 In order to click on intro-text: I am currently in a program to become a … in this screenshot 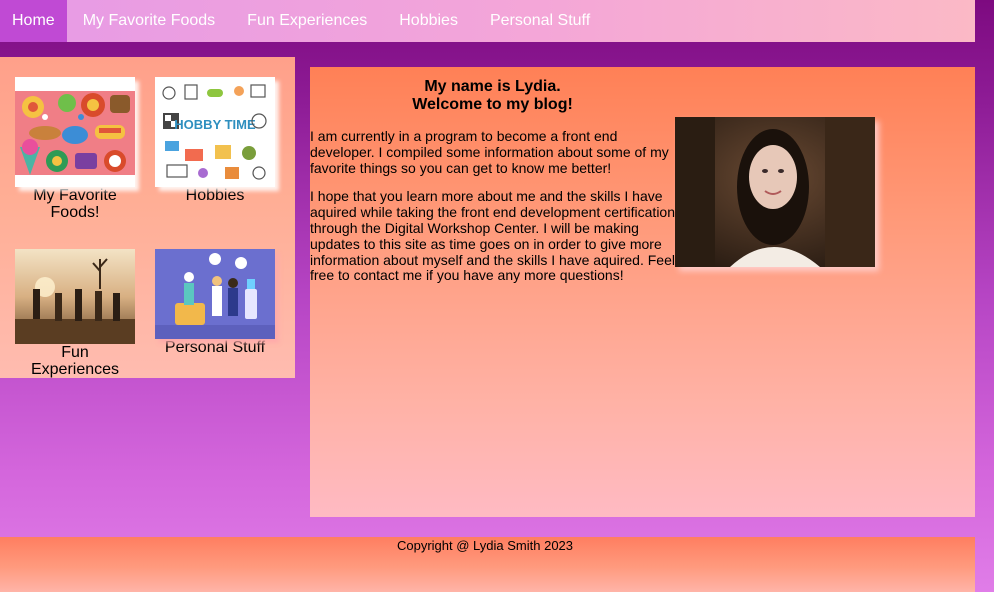, I will do `click(494, 212)`.